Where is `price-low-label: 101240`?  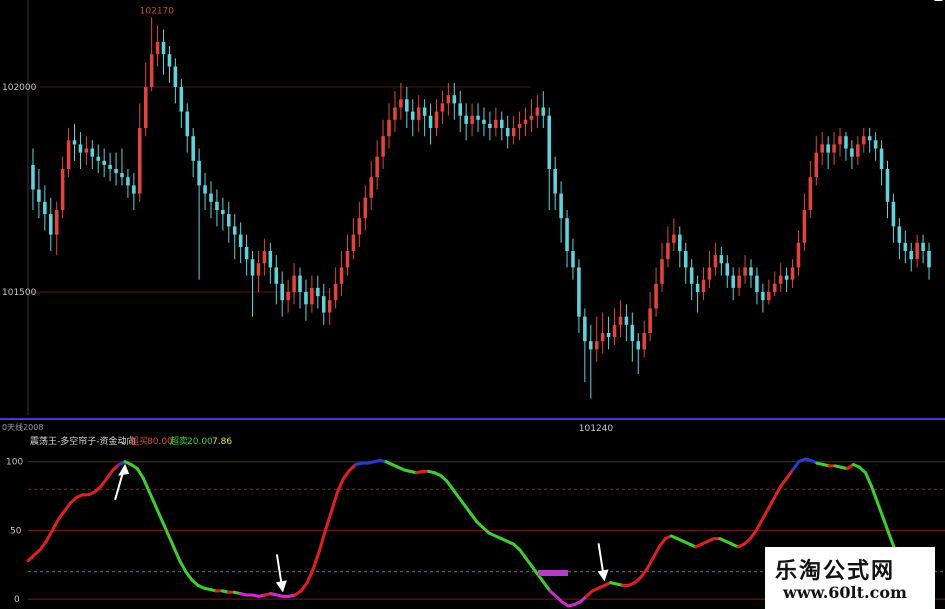
price-low-label: 101240 is located at coordinates (596, 429).